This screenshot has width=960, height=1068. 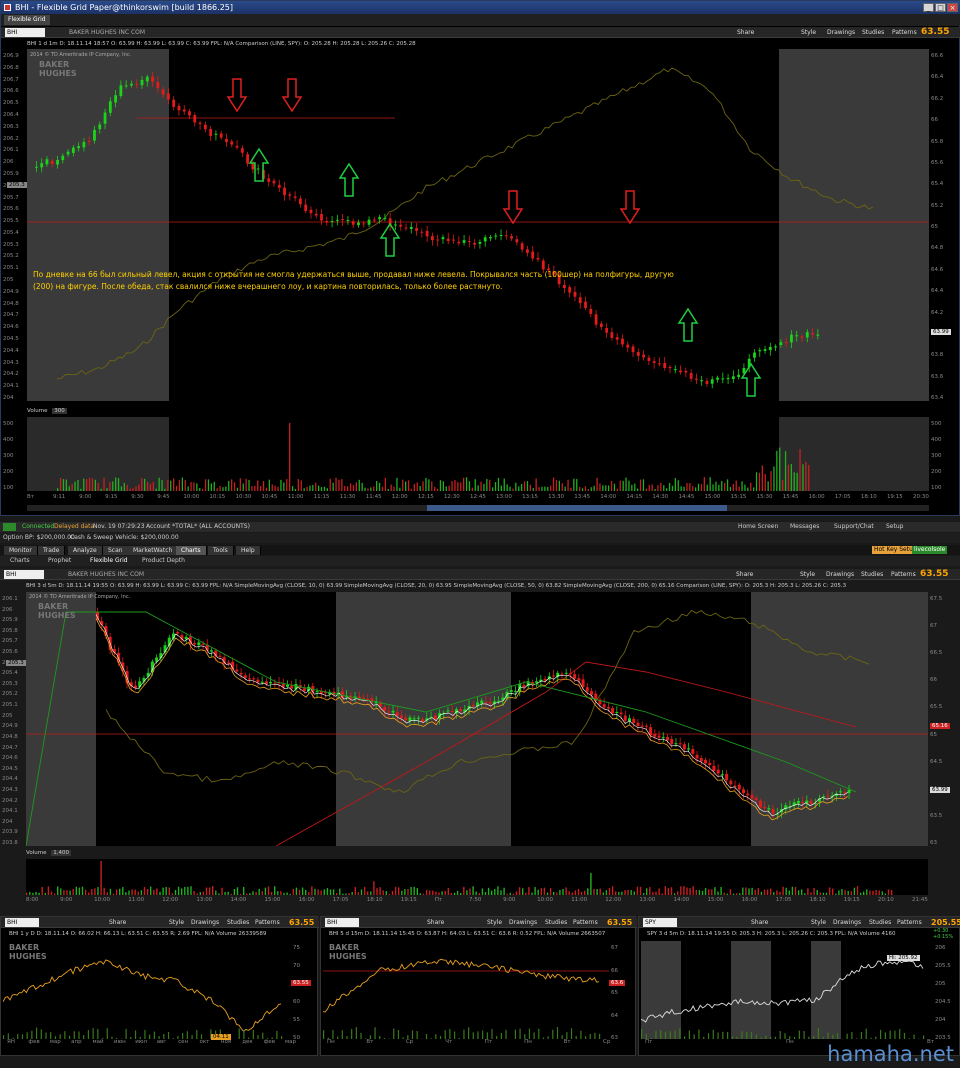 What do you see at coordinates (904, 32) in the screenshot?
I see `patterns-button: Patterns` at bounding box center [904, 32].